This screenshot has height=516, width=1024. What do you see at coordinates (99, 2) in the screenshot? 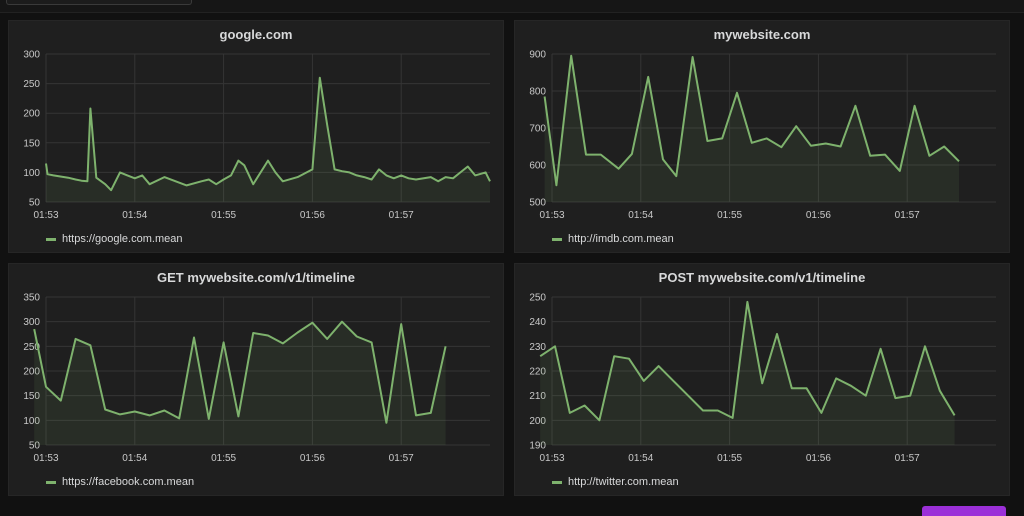
I see `search-input` at bounding box center [99, 2].